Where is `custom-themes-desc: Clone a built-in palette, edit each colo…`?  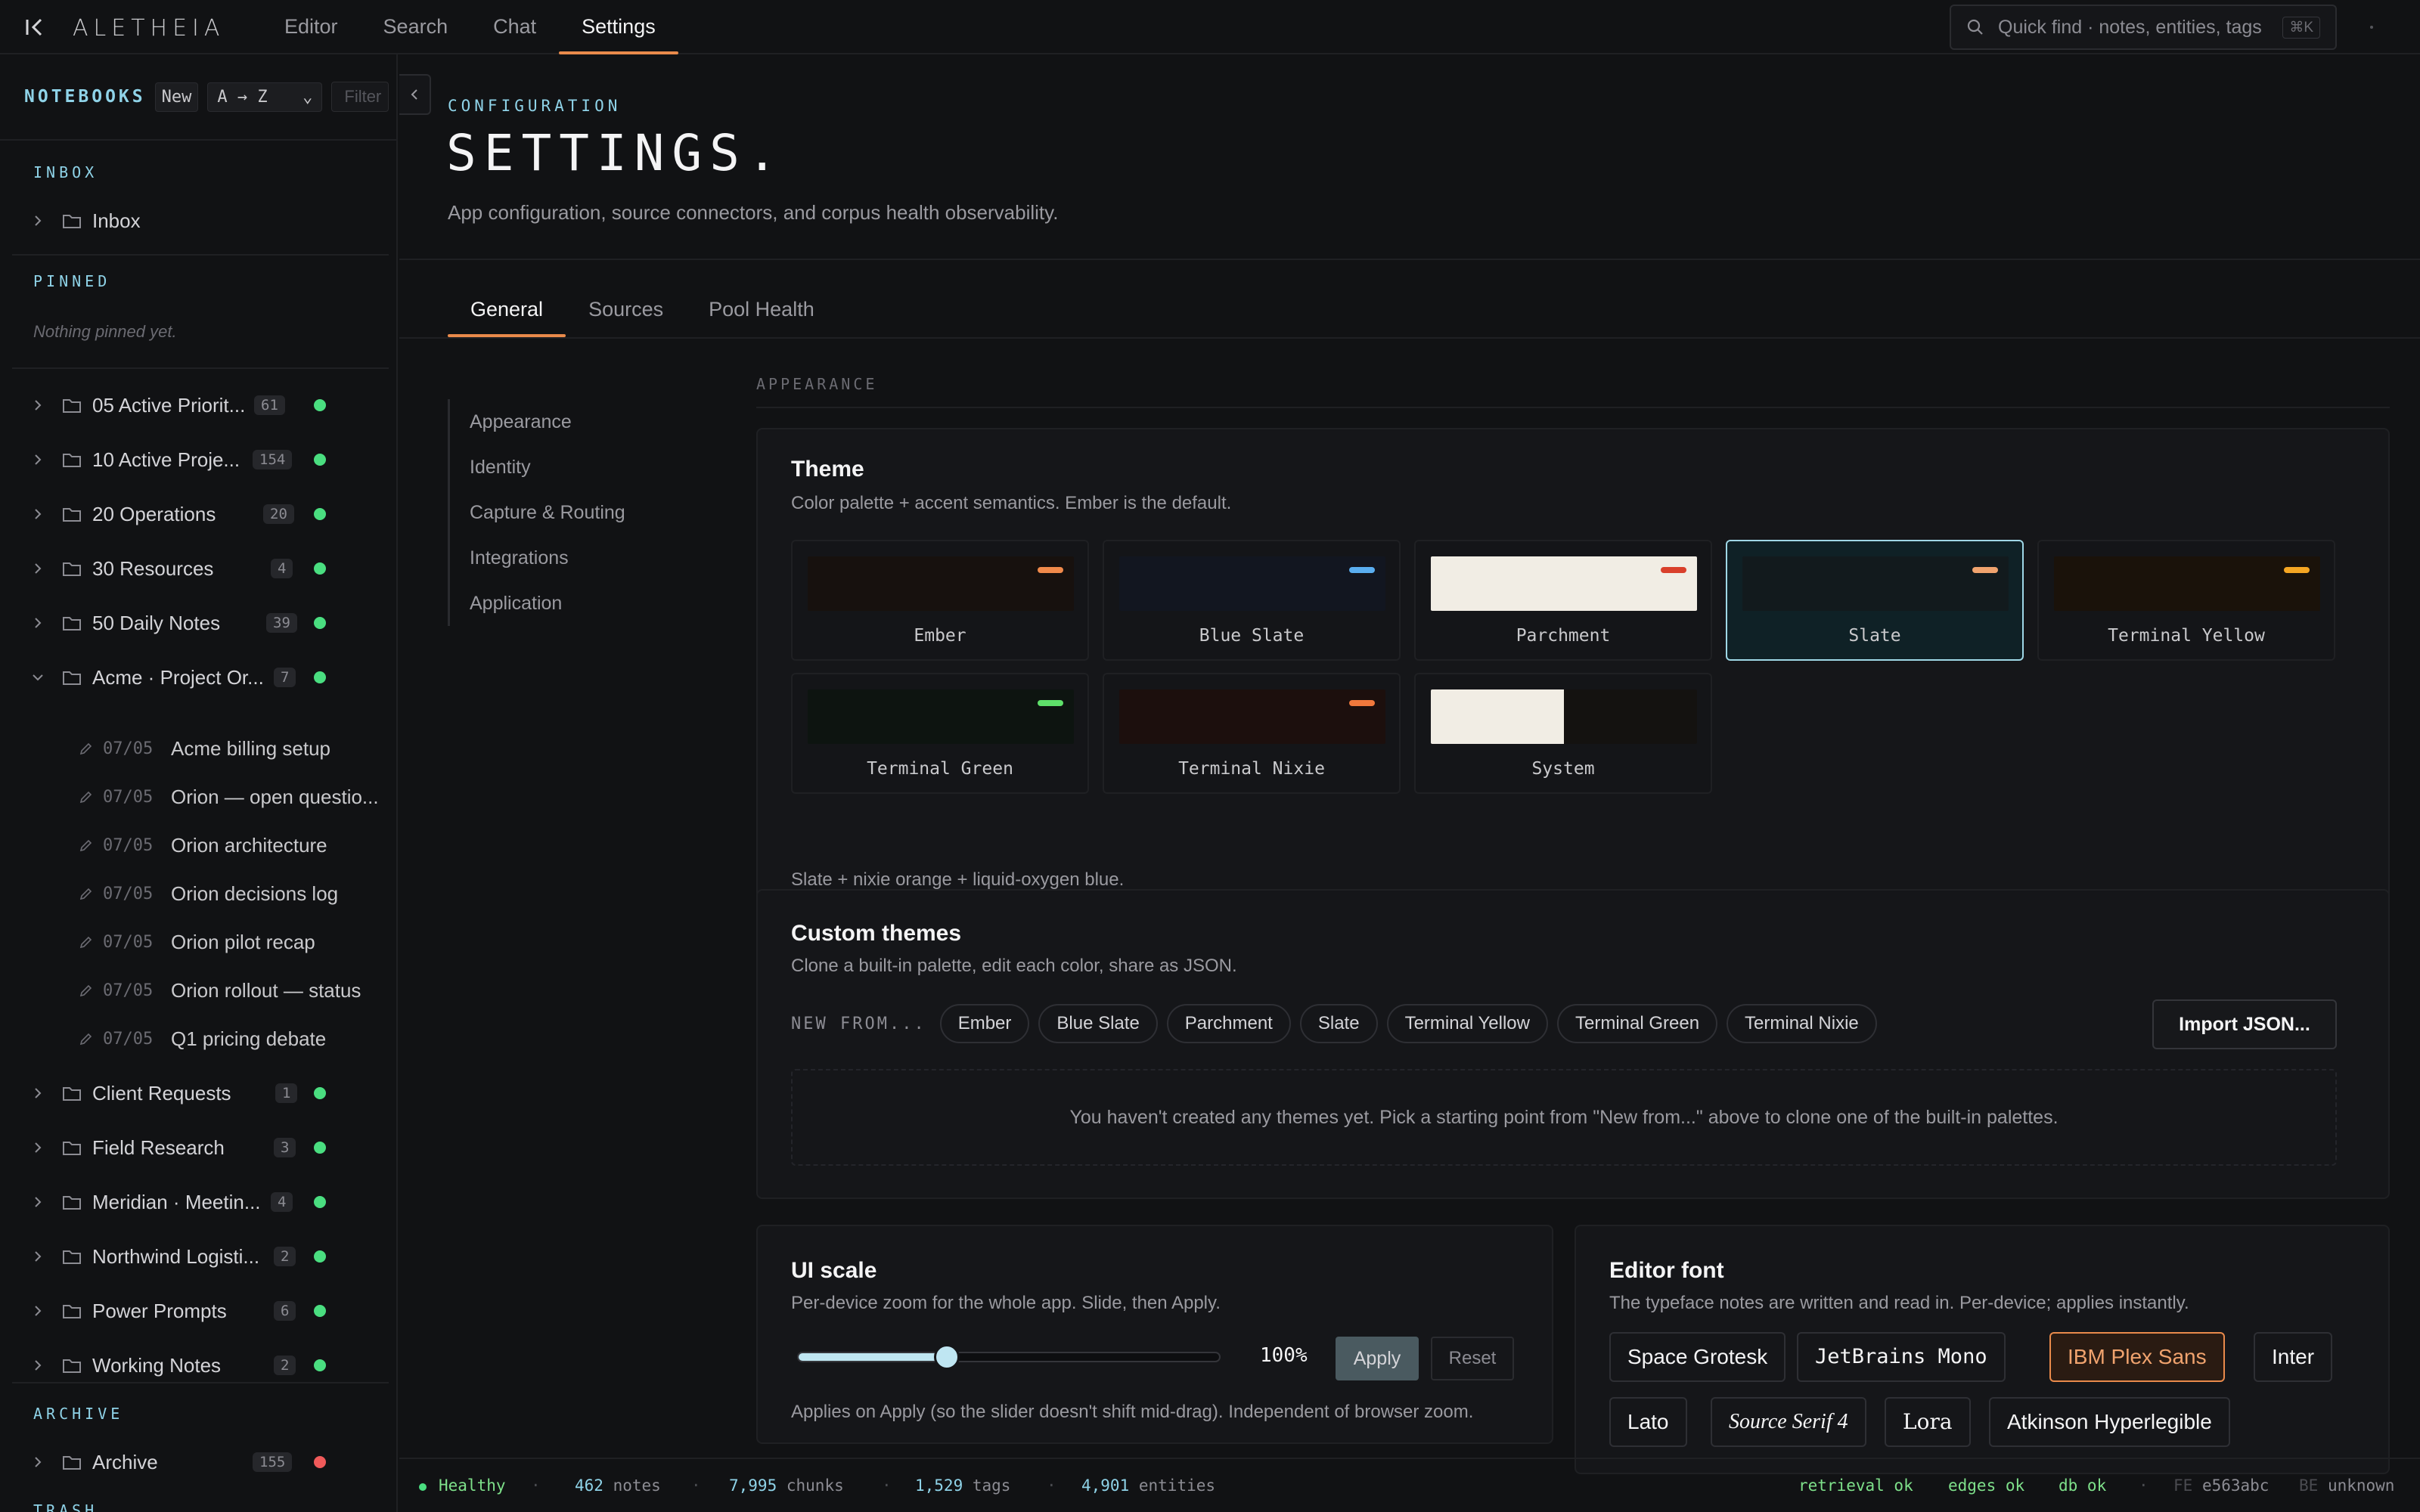 custom-themes-desc: Clone a built-in palette, edit each colo… is located at coordinates (1014, 966).